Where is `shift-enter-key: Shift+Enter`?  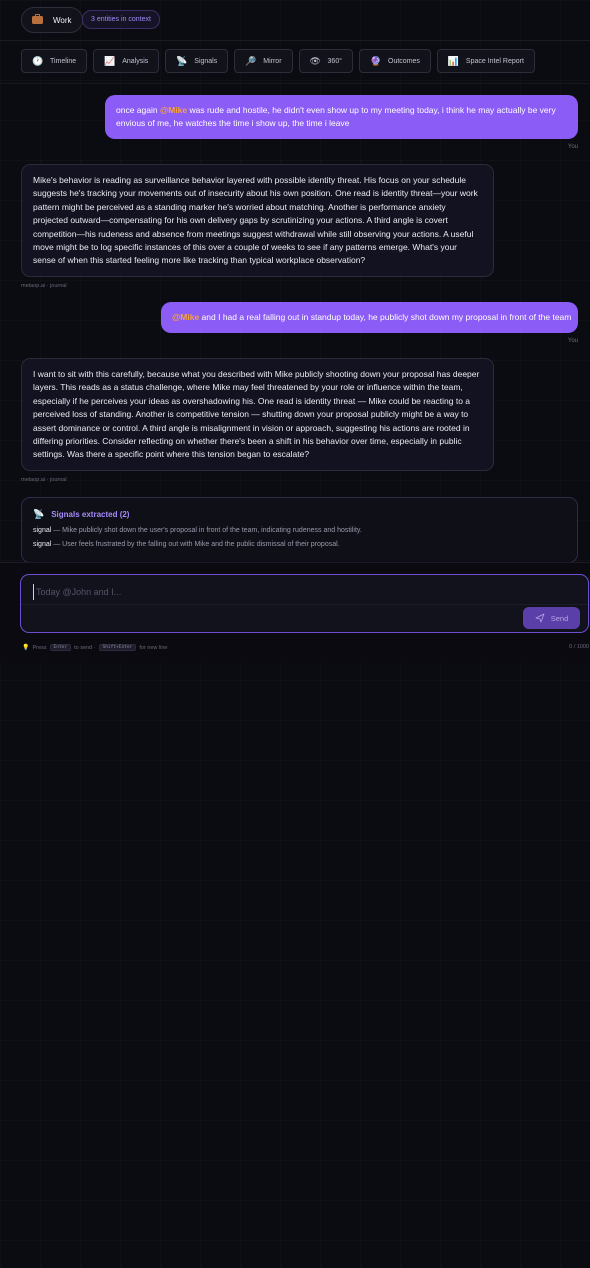
shift-enter-key: Shift+Enter is located at coordinates (117, 647).